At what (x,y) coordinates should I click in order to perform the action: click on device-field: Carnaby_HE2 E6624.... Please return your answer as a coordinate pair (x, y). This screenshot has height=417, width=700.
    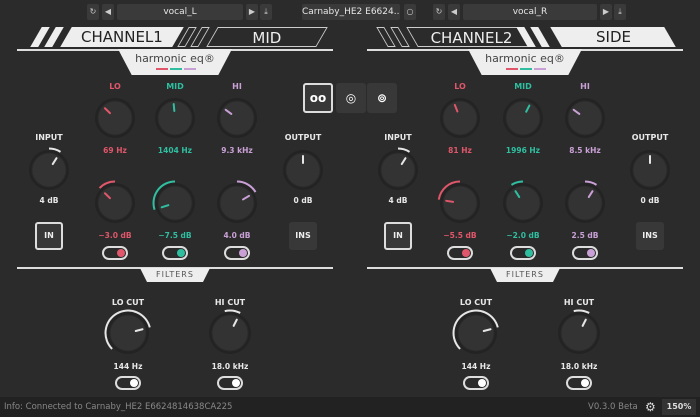
    Looking at the image, I should click on (351, 12).